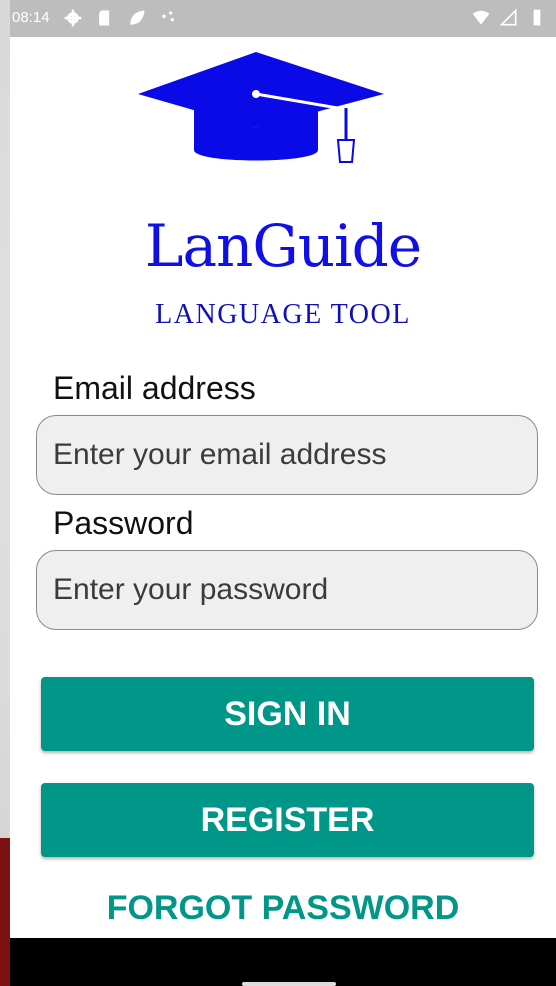 This screenshot has height=986, width=556. Describe the element at coordinates (137, 17) in the screenshot. I see `leaf-icon` at that location.